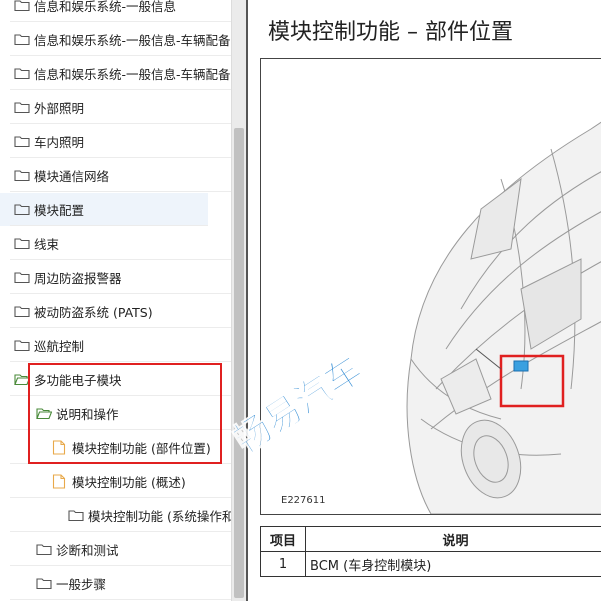 The image size is (601, 601). I want to click on tree-item: 诊断和测试, so click(115, 549).